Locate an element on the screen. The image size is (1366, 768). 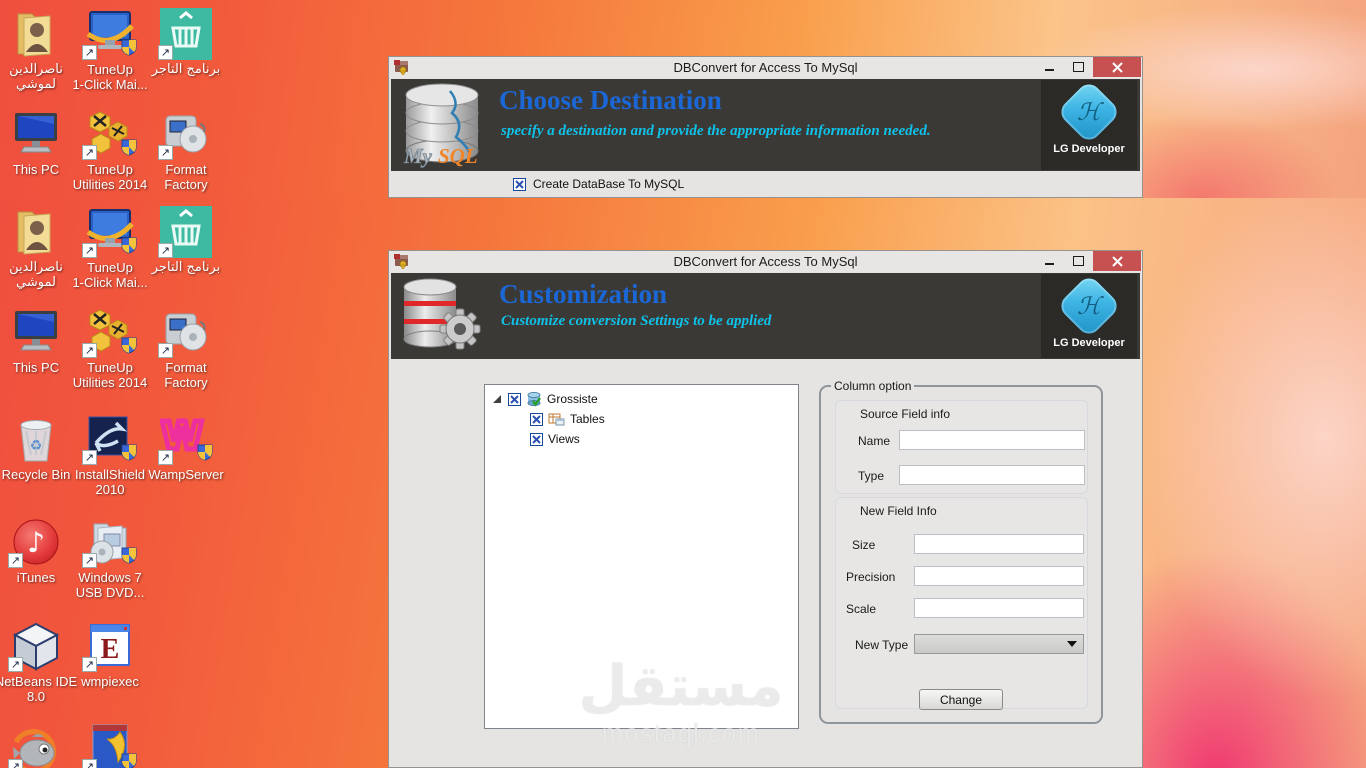
scale-input is located at coordinates (999, 608).